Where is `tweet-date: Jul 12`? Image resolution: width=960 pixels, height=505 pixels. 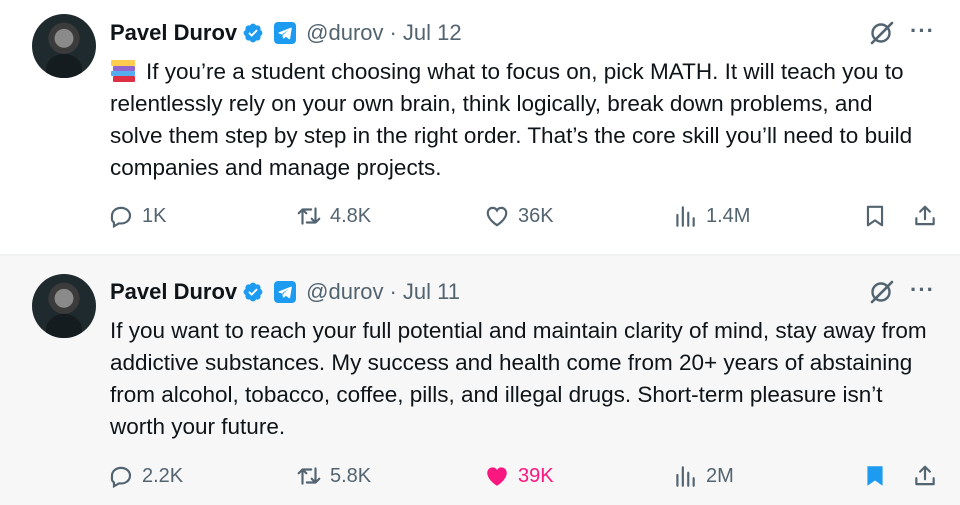 tweet-date: Jul 12 is located at coordinates (432, 33).